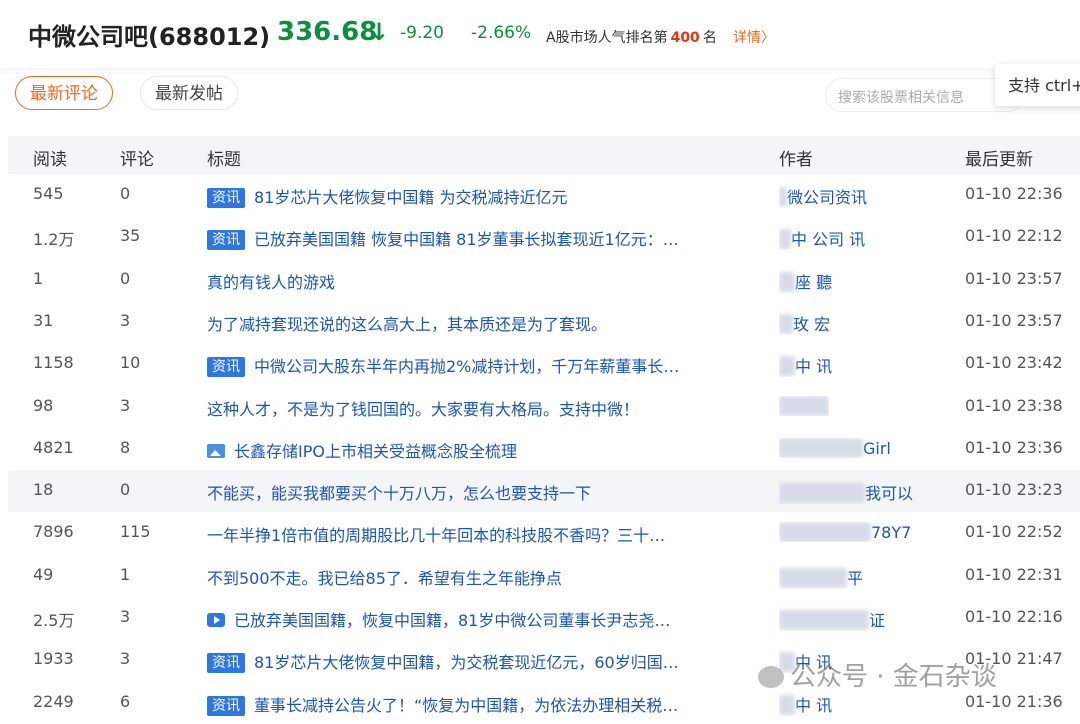  Describe the element at coordinates (1014, 447) in the screenshot. I see `last-updated: 01-10 23:36` at that location.